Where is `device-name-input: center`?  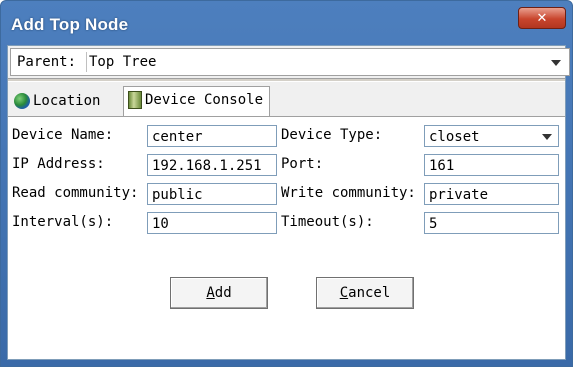 device-name-input: center is located at coordinates (212, 136).